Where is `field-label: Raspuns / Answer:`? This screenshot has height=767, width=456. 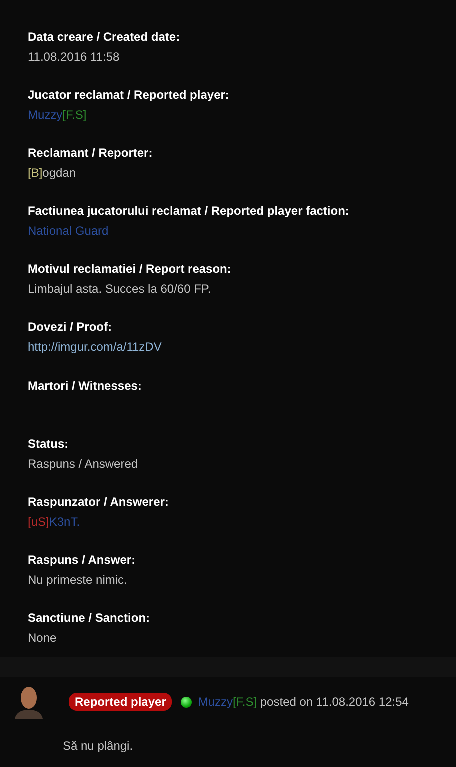
field-label: Raspuns / Answer: is located at coordinates (82, 560).